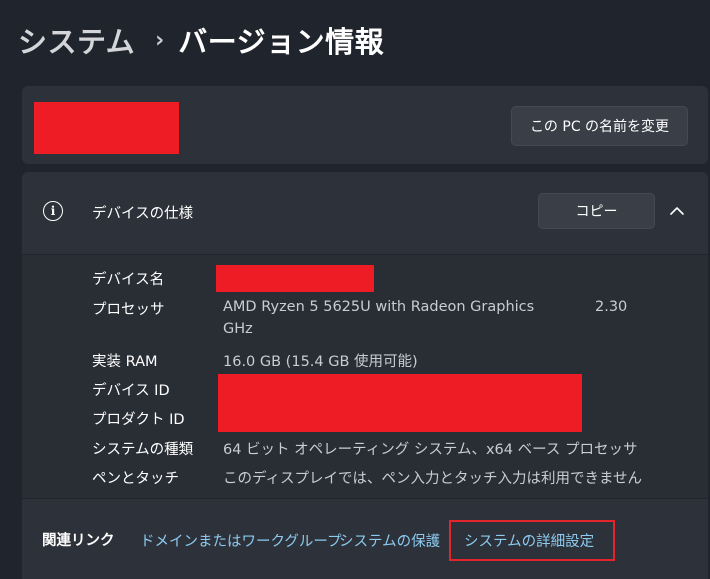  What do you see at coordinates (532, 540) in the screenshot?
I see `highlight-annotation-box` at bounding box center [532, 540].